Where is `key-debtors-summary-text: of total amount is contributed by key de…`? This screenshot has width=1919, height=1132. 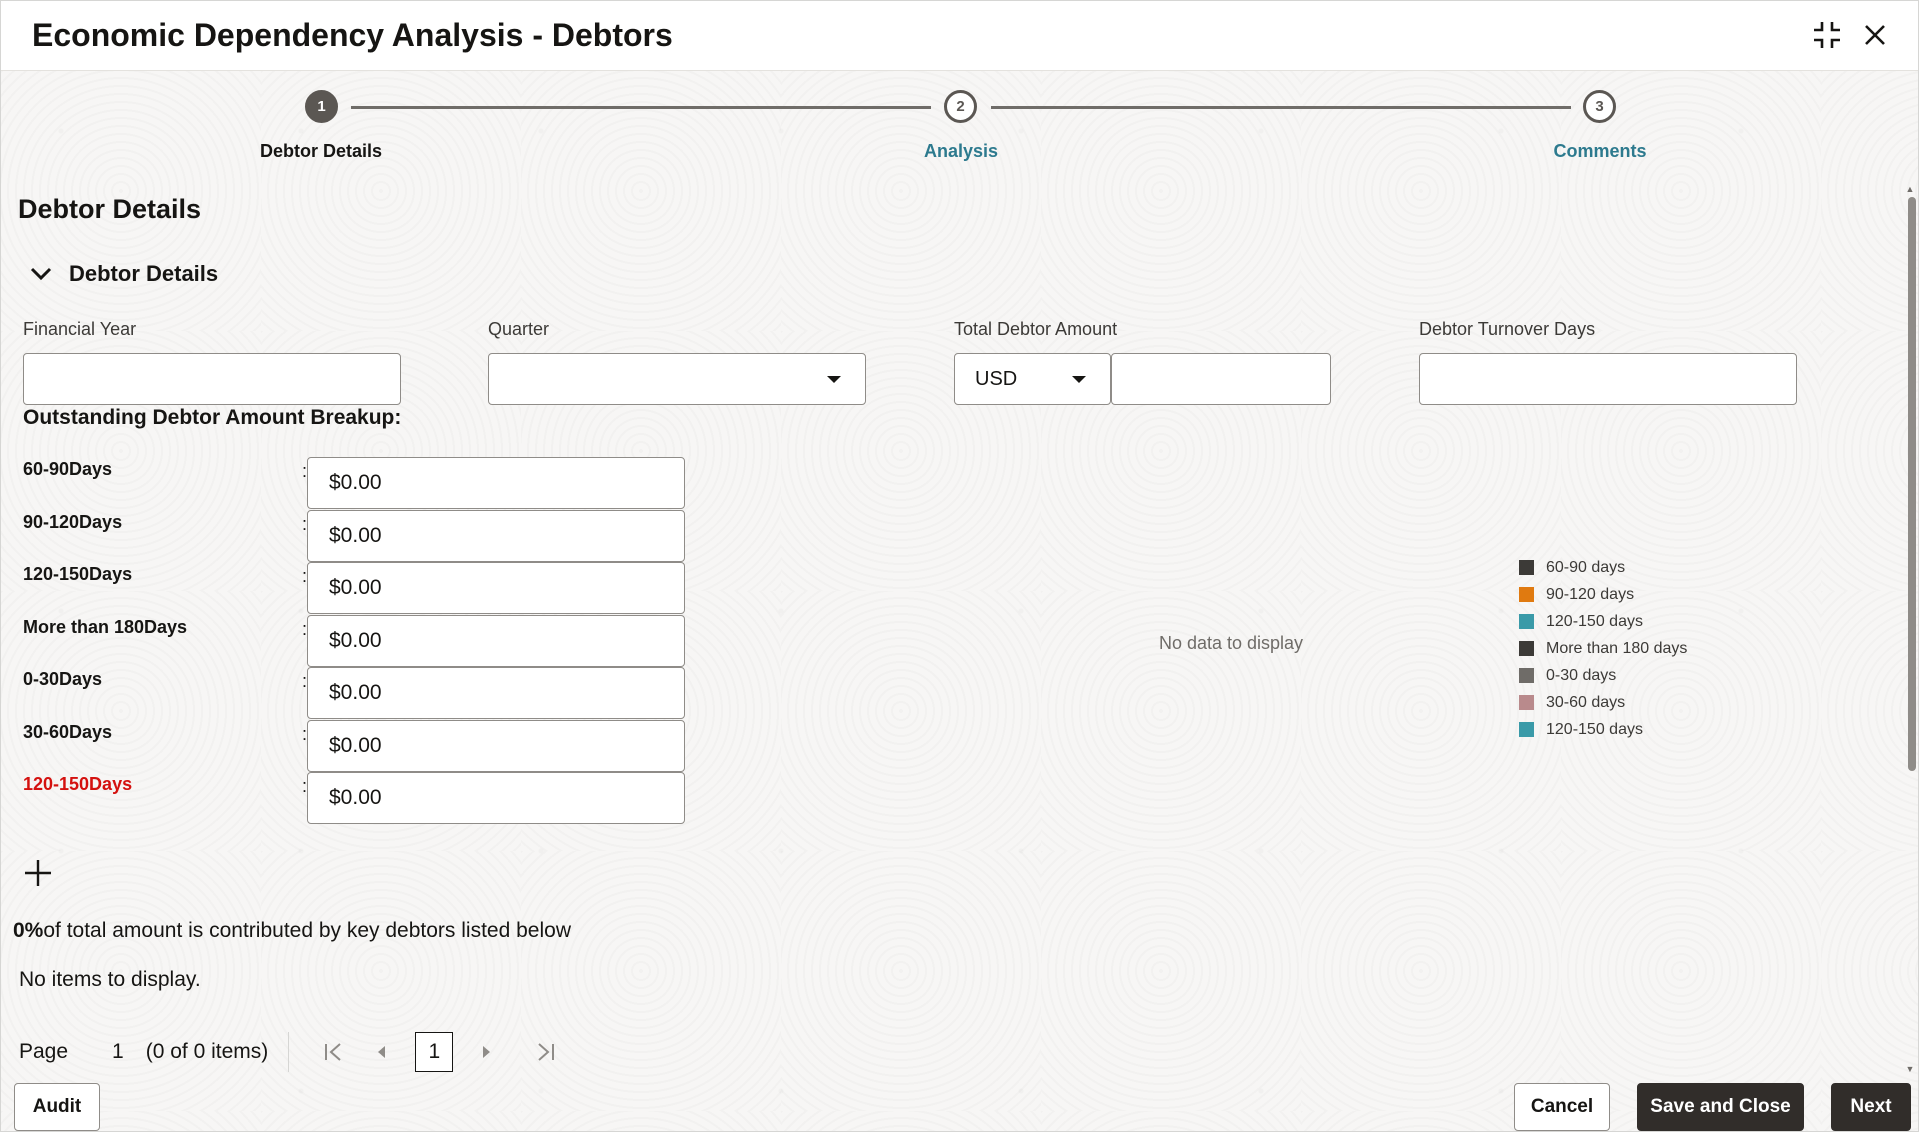 key-debtors-summary-text: of total amount is contributed by key de… is located at coordinates (307, 930).